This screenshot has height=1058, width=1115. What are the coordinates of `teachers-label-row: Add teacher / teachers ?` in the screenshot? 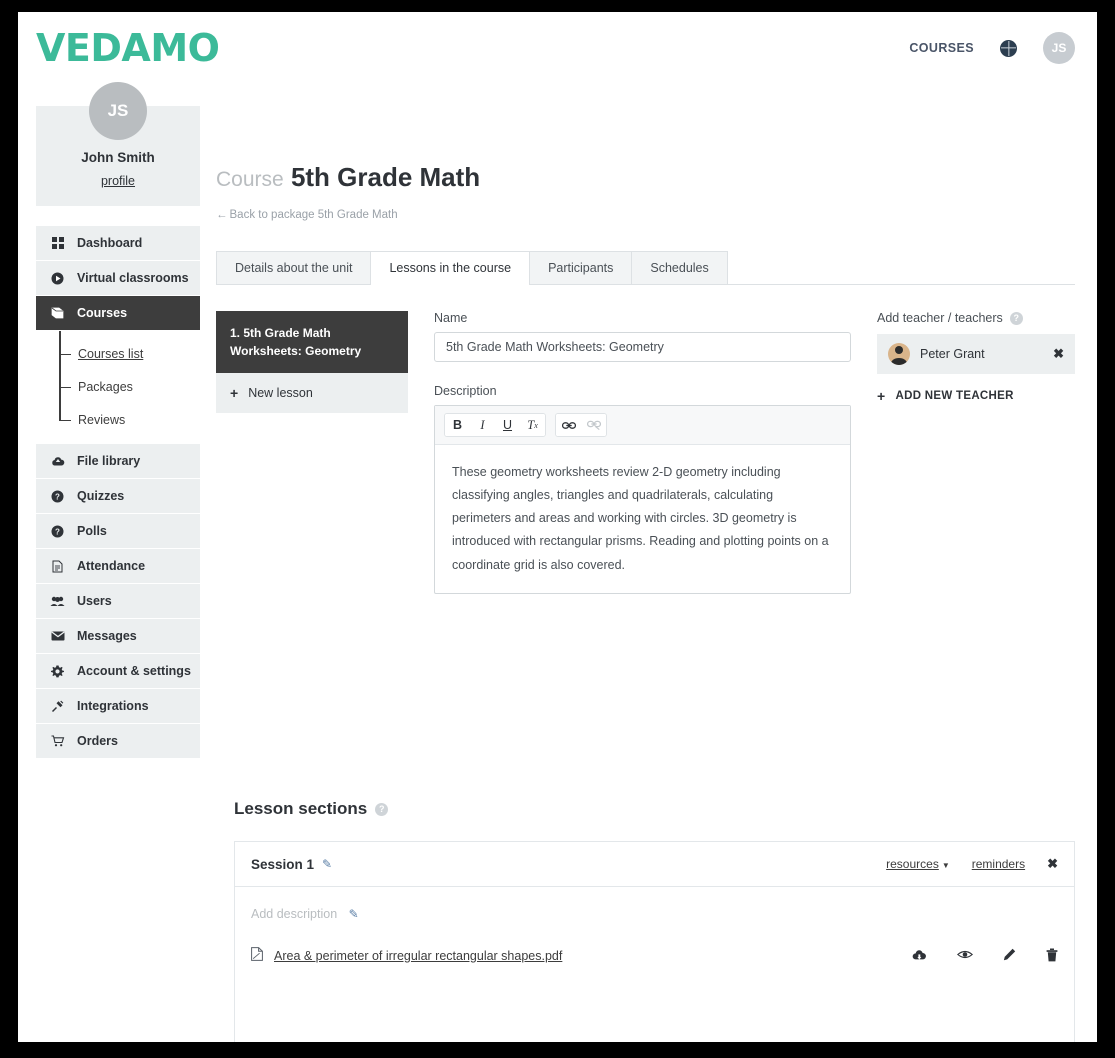 It's located at (976, 318).